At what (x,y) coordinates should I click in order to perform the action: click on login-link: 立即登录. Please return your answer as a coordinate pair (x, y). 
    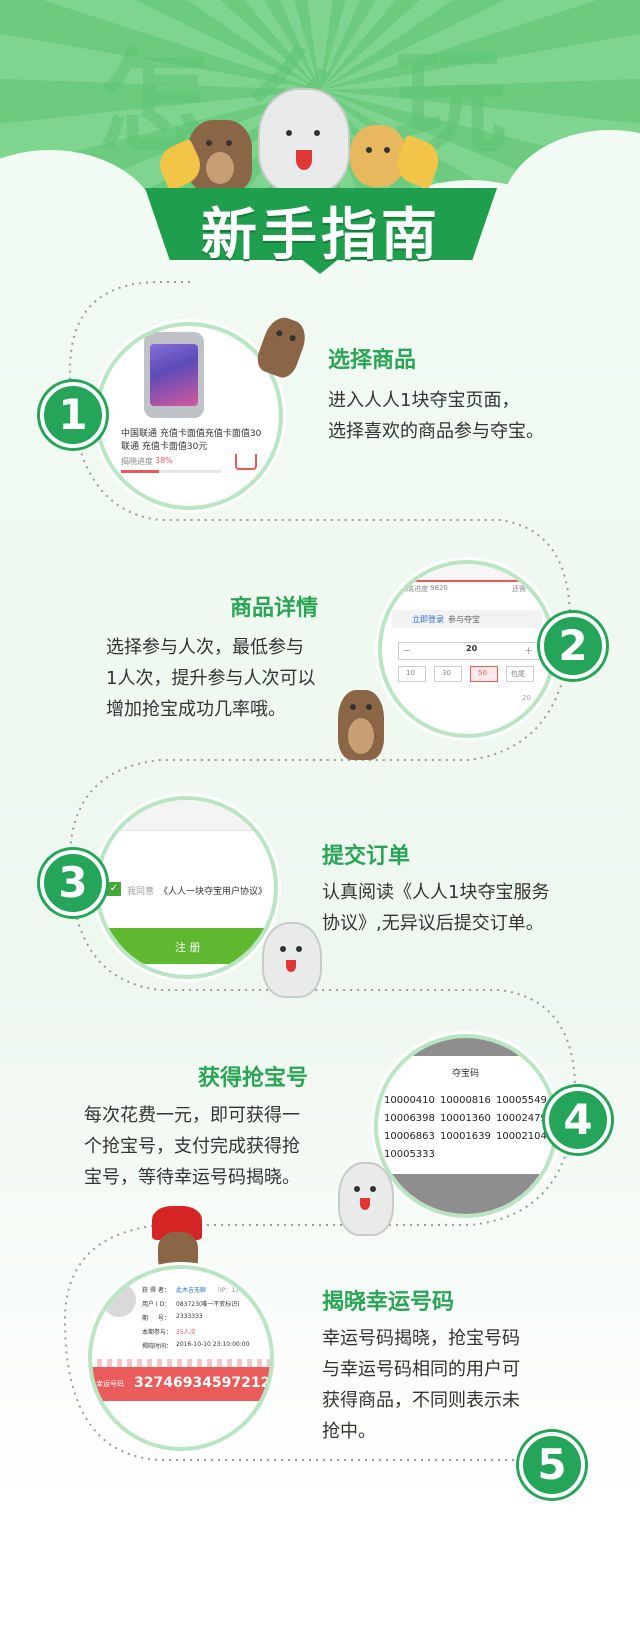
    Looking at the image, I should click on (428, 619).